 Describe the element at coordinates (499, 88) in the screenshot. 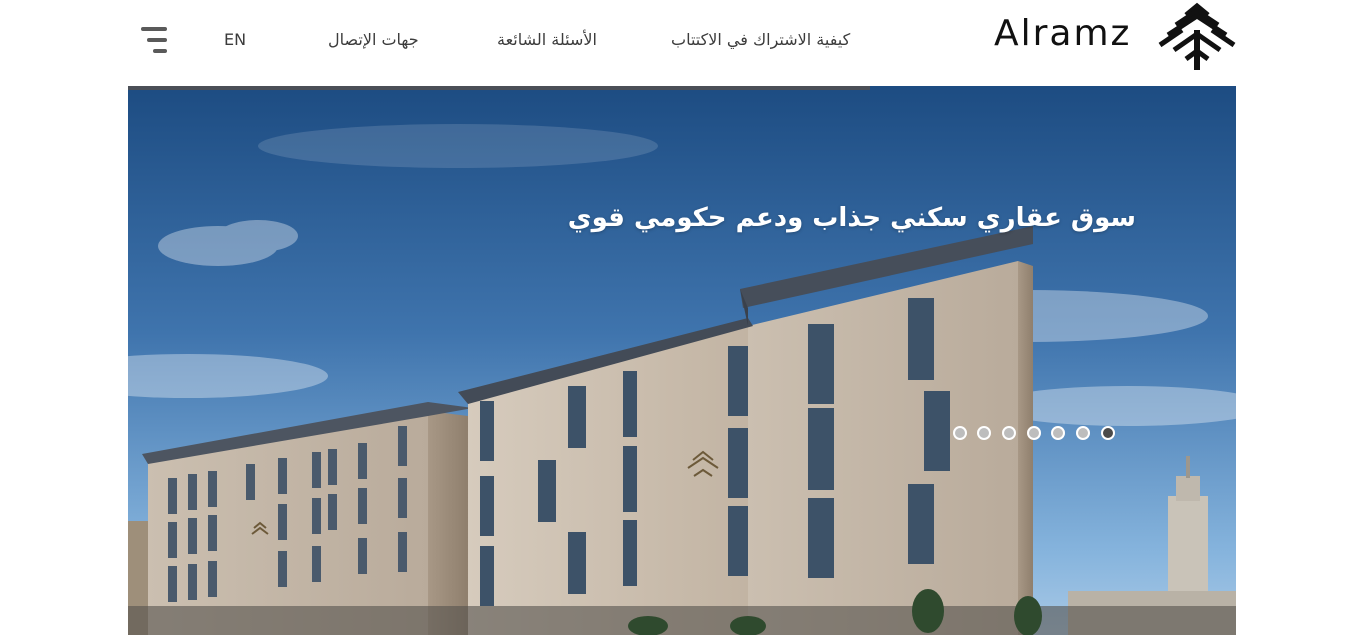

I see `slider-progress-bar` at that location.